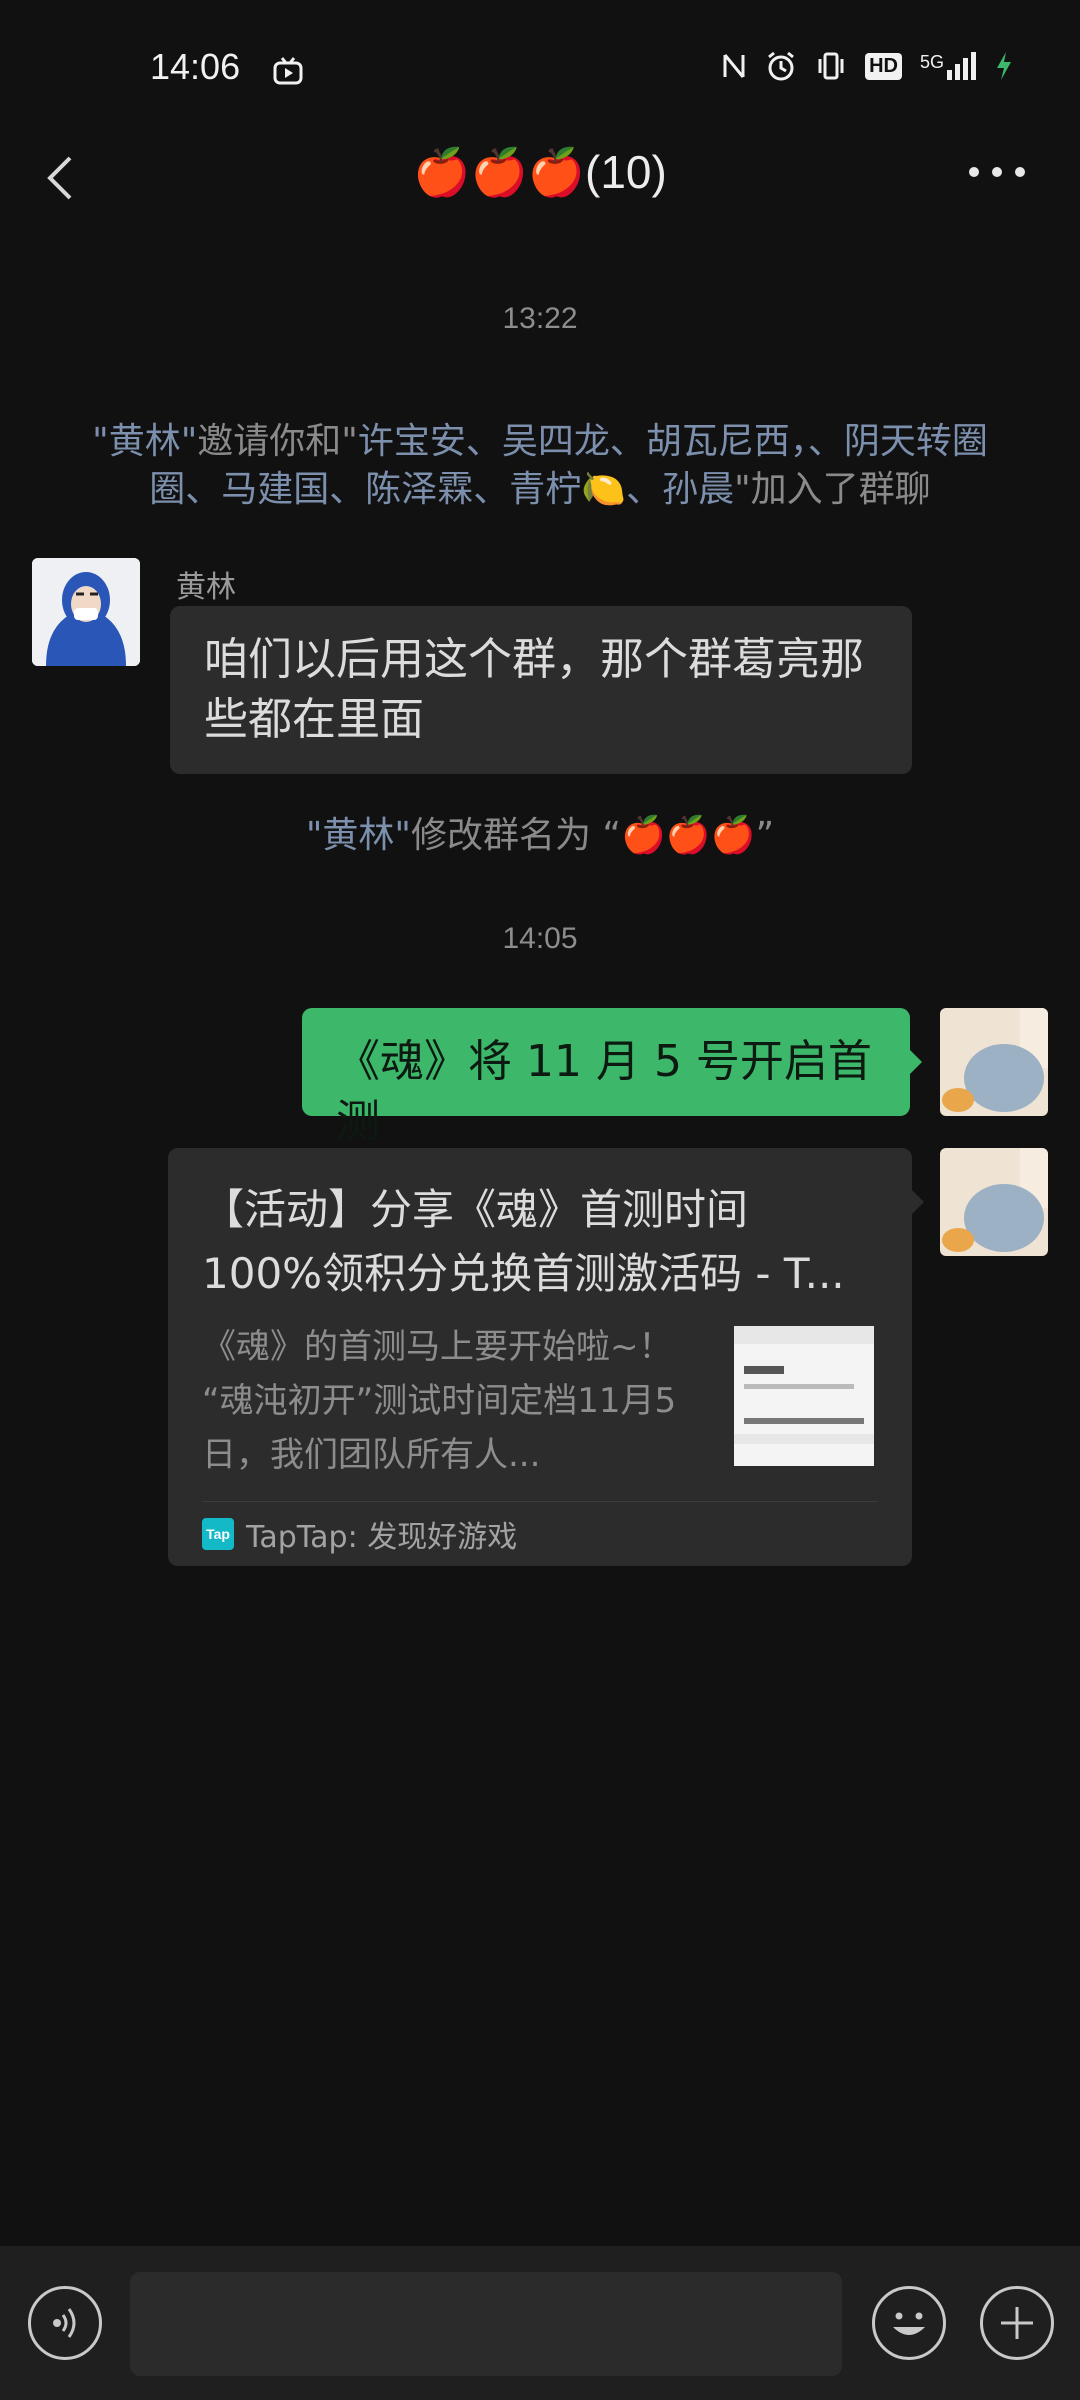 Image resolution: width=1080 pixels, height=2400 pixels. Describe the element at coordinates (1004, 66) in the screenshot. I see `charging-icon` at that location.